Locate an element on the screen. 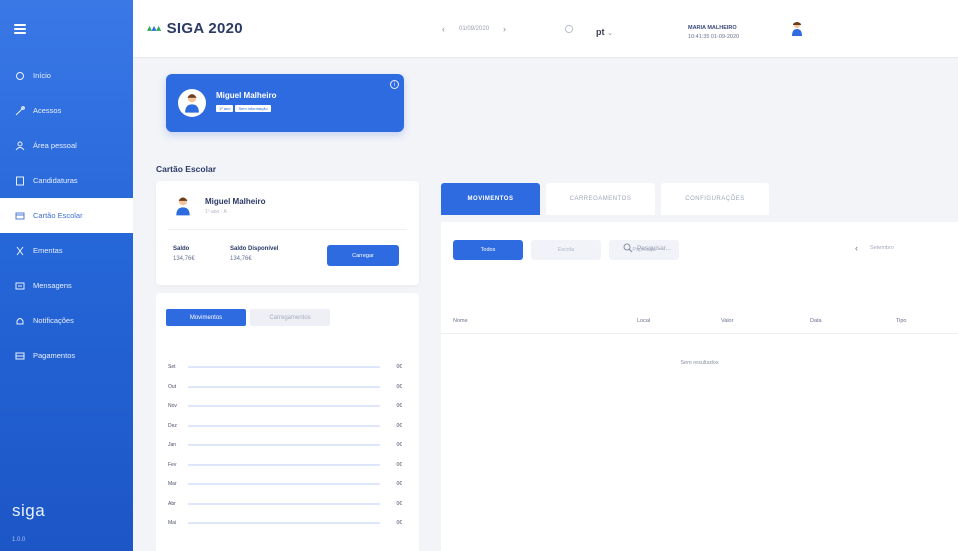 Image resolution: width=958 pixels, height=551 pixels. filter-todos: Todos is located at coordinates (488, 250).